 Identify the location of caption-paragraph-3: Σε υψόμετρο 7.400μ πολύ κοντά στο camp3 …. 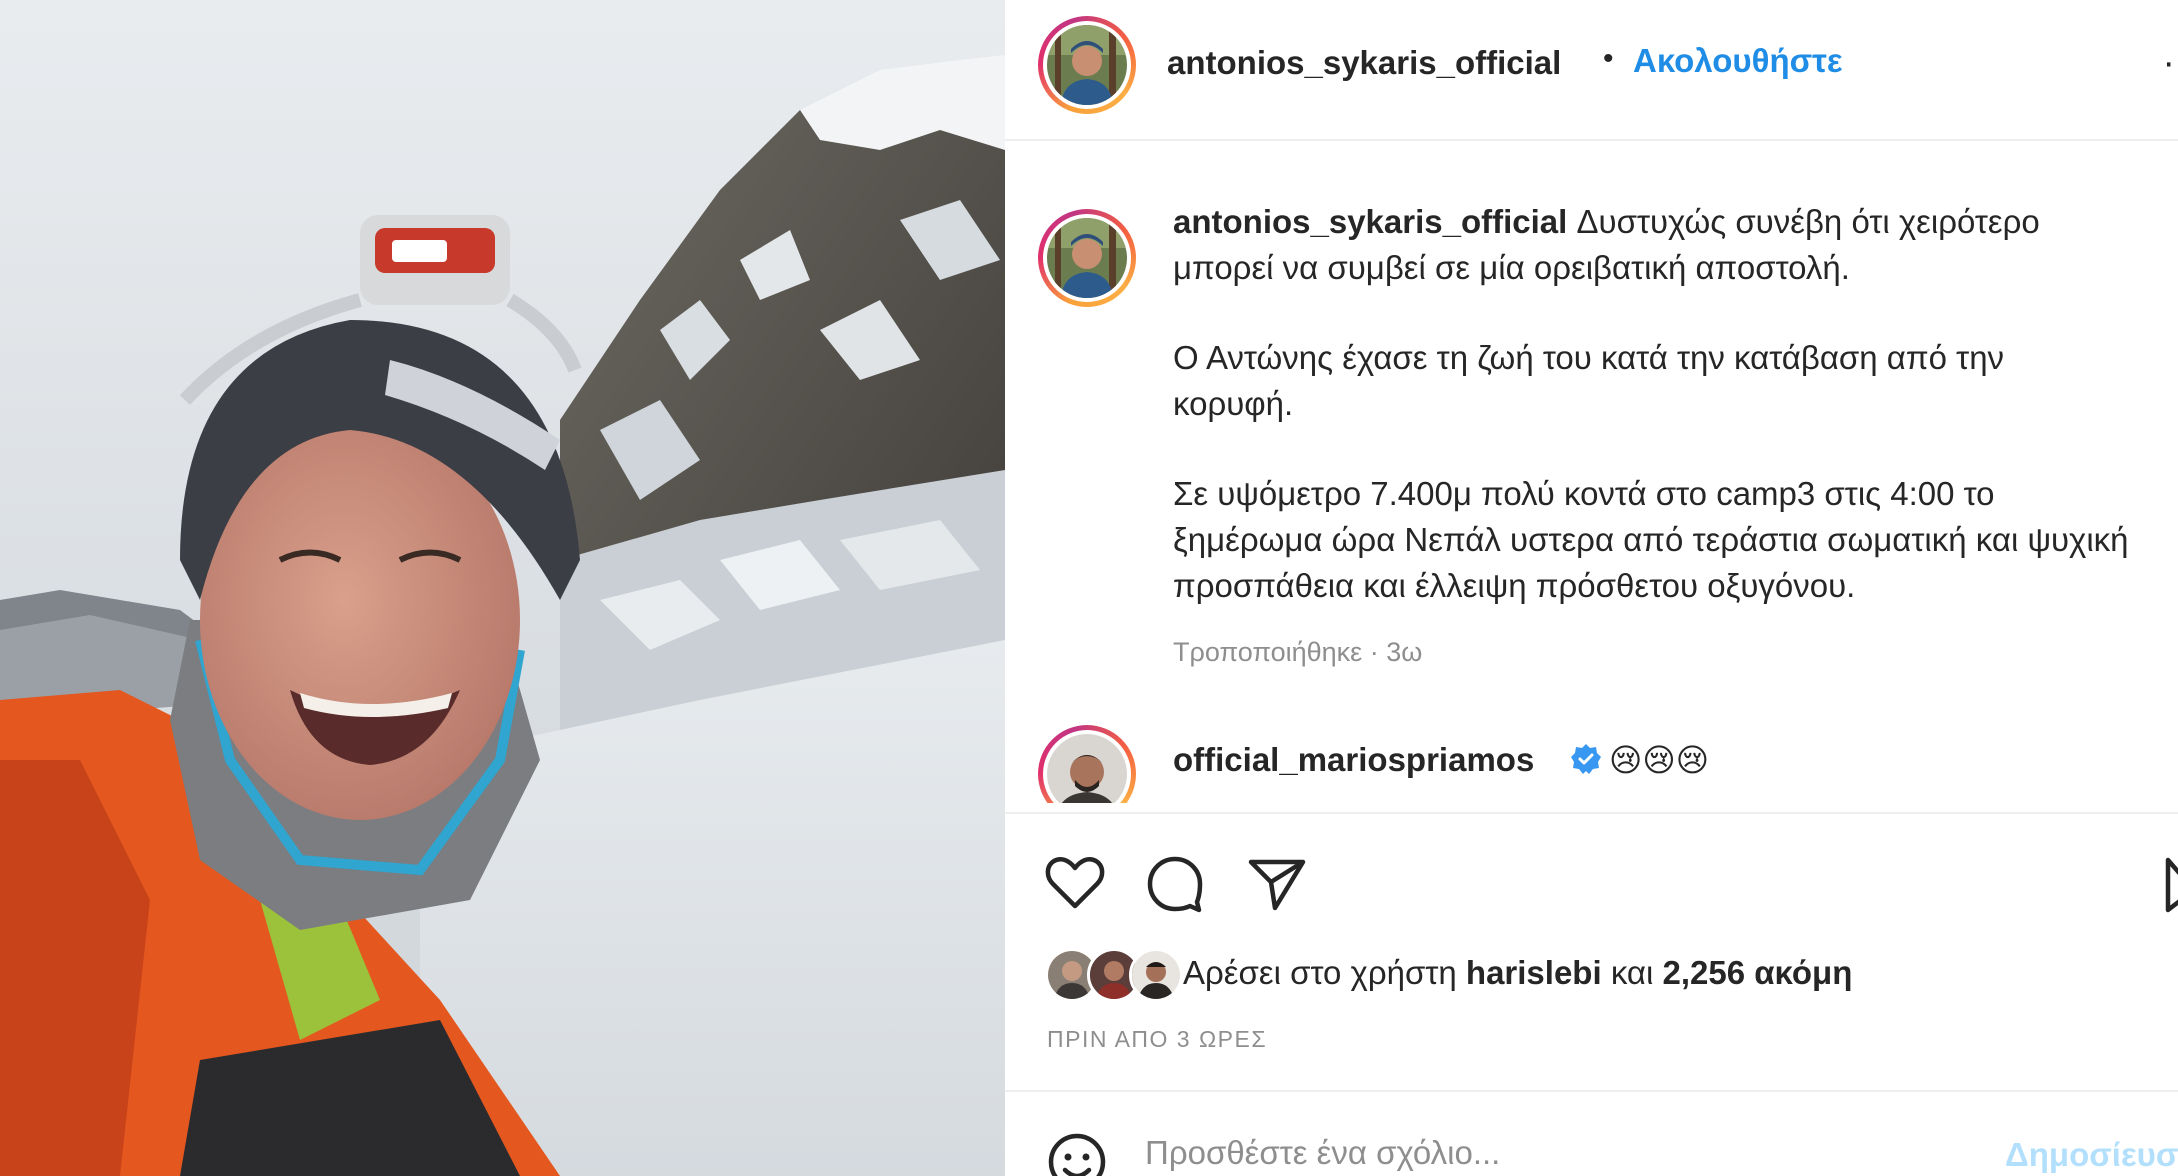
(1651, 539).